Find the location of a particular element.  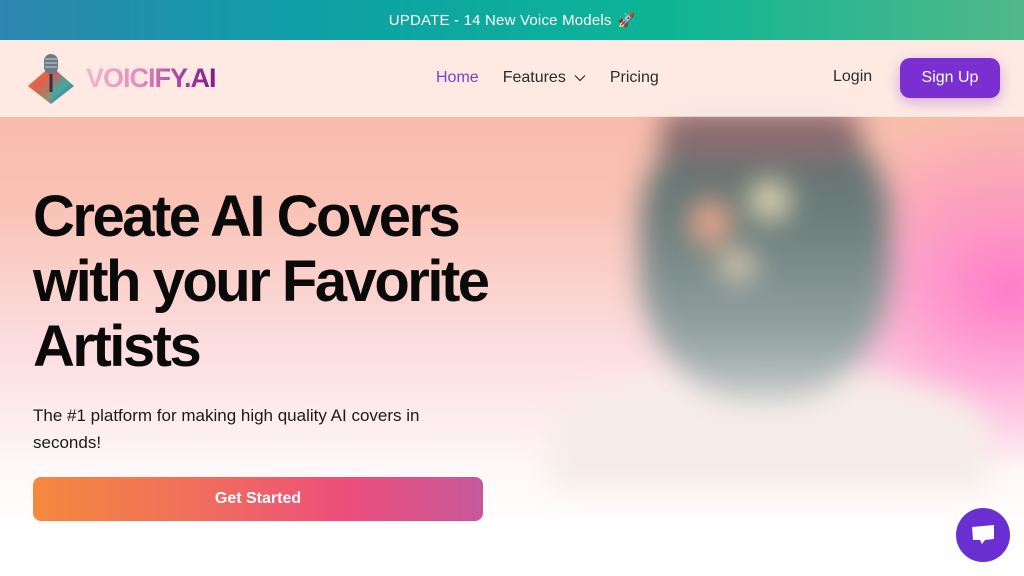

chat-bubble-icon is located at coordinates (983, 534).